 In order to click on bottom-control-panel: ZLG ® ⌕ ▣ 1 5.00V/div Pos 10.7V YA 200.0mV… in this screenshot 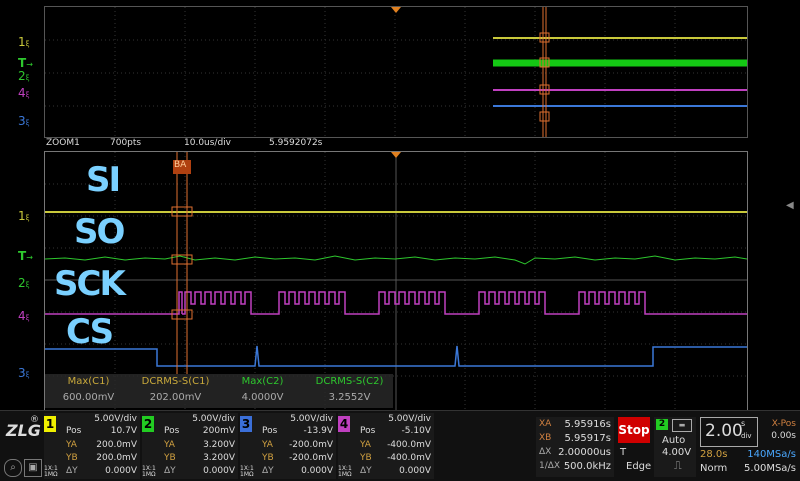, I will do `click(400, 445)`.